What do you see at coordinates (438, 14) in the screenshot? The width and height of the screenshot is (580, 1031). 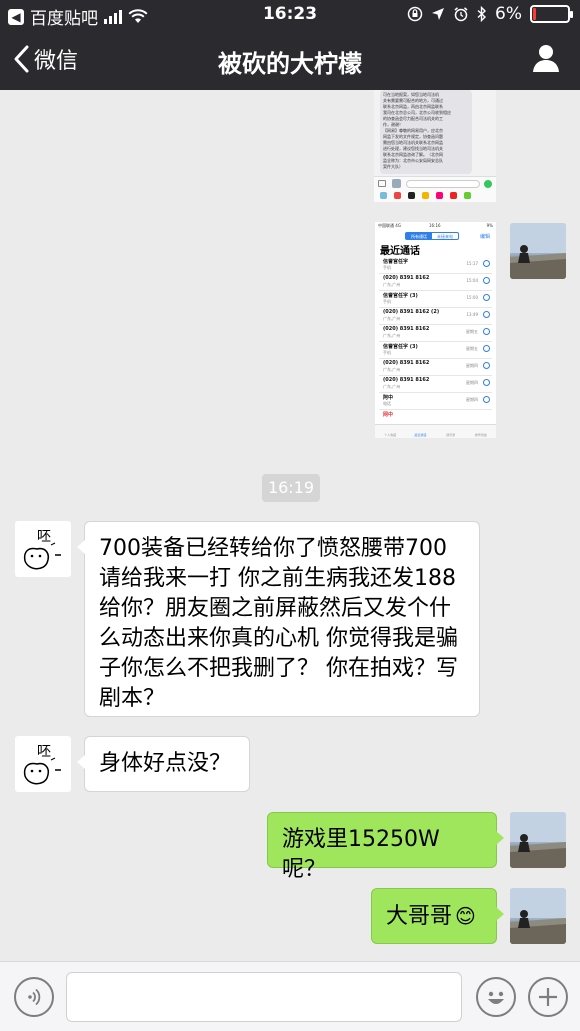 I see `location-icon` at bounding box center [438, 14].